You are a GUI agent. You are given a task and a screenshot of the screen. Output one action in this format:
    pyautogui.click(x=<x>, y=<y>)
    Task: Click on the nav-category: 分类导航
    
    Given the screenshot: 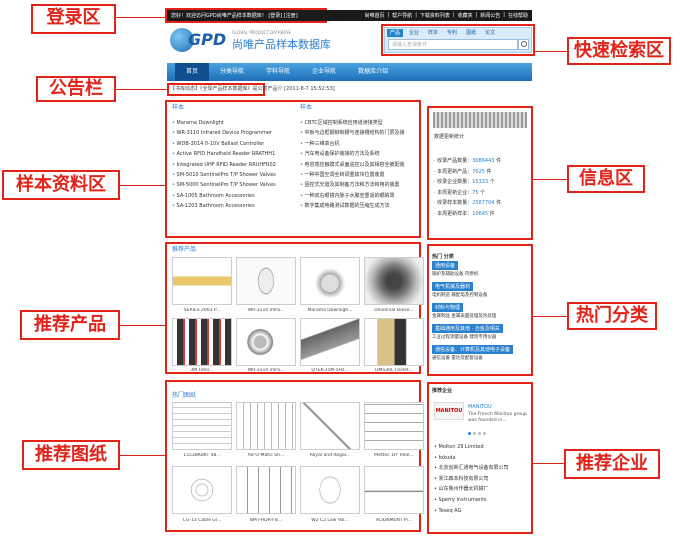 What is the action you would take?
    pyautogui.click(x=232, y=72)
    